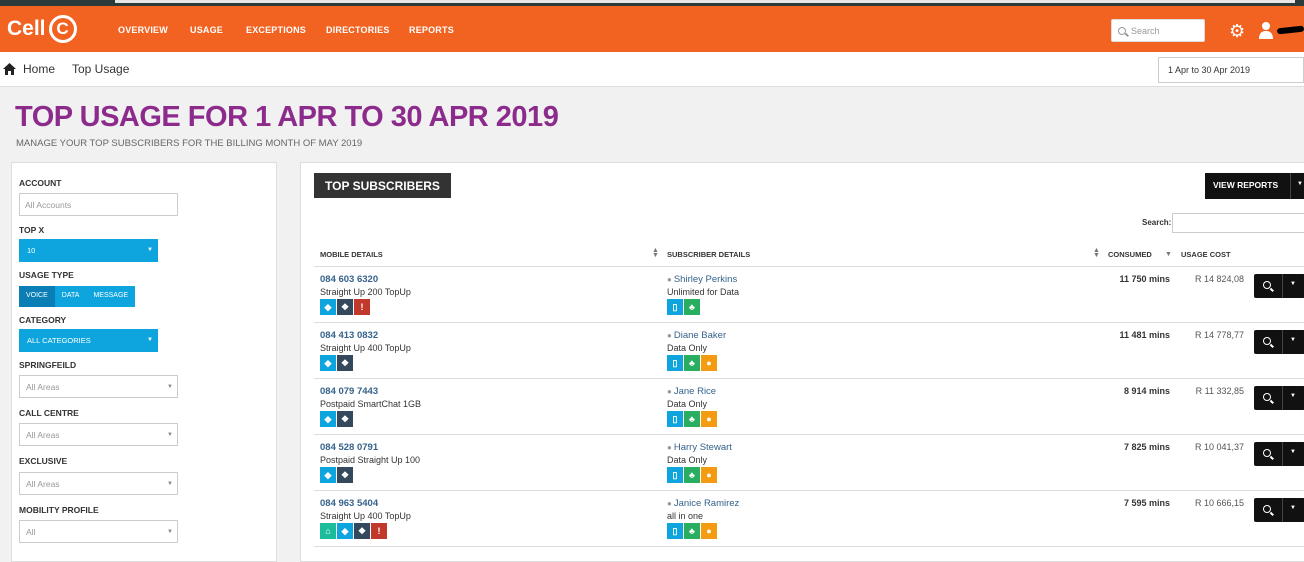 The height and width of the screenshot is (562, 1304). Describe the element at coordinates (1219, 503) in the screenshot. I see `usage-cost-value: R 10 666,15` at that location.